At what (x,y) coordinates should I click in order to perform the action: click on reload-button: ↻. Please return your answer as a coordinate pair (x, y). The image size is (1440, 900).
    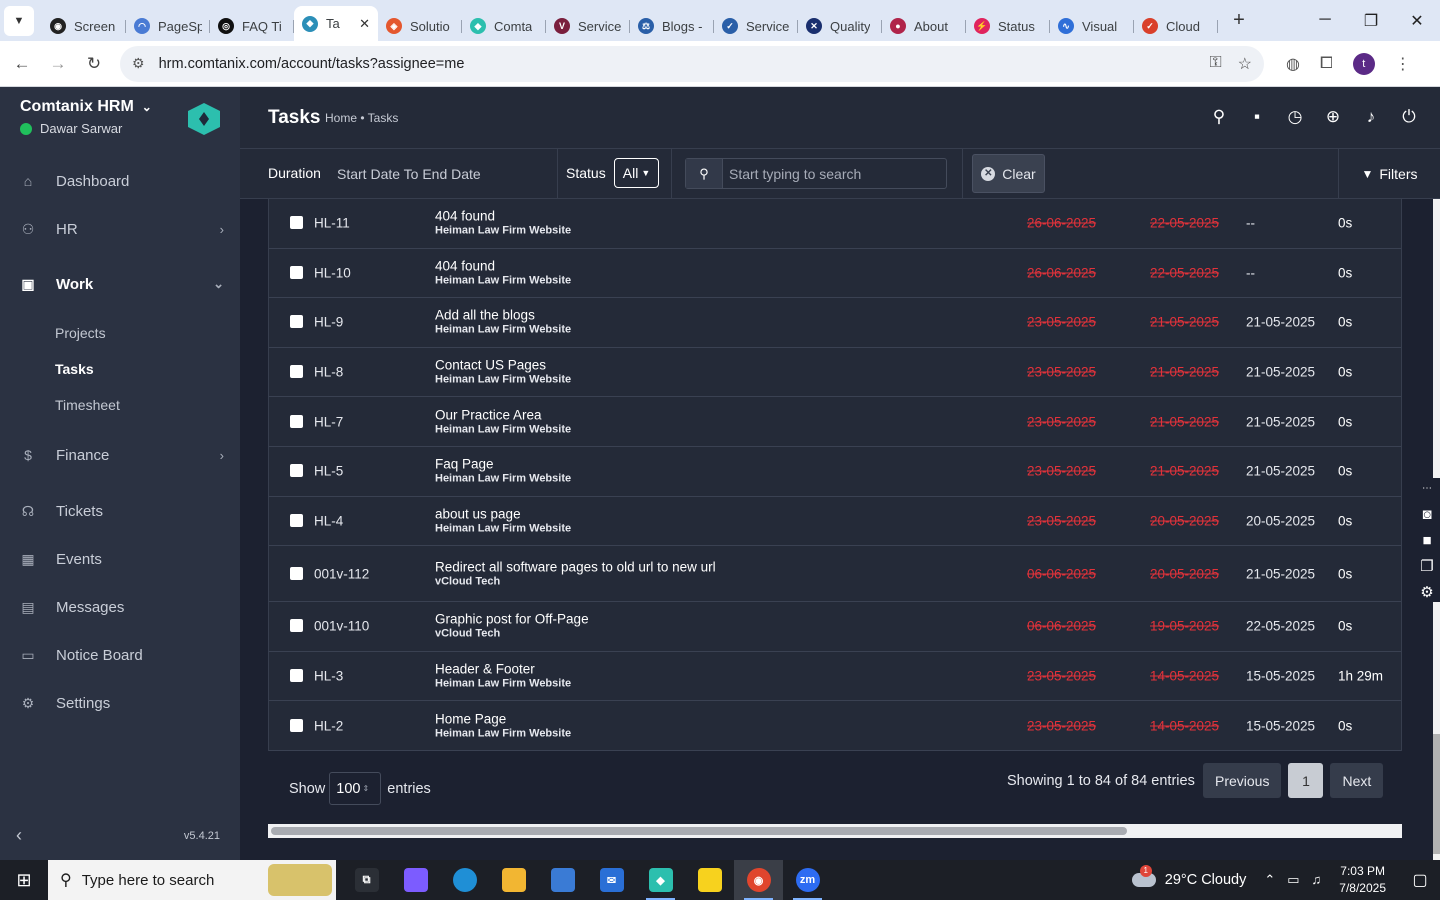
    Looking at the image, I should click on (94, 64).